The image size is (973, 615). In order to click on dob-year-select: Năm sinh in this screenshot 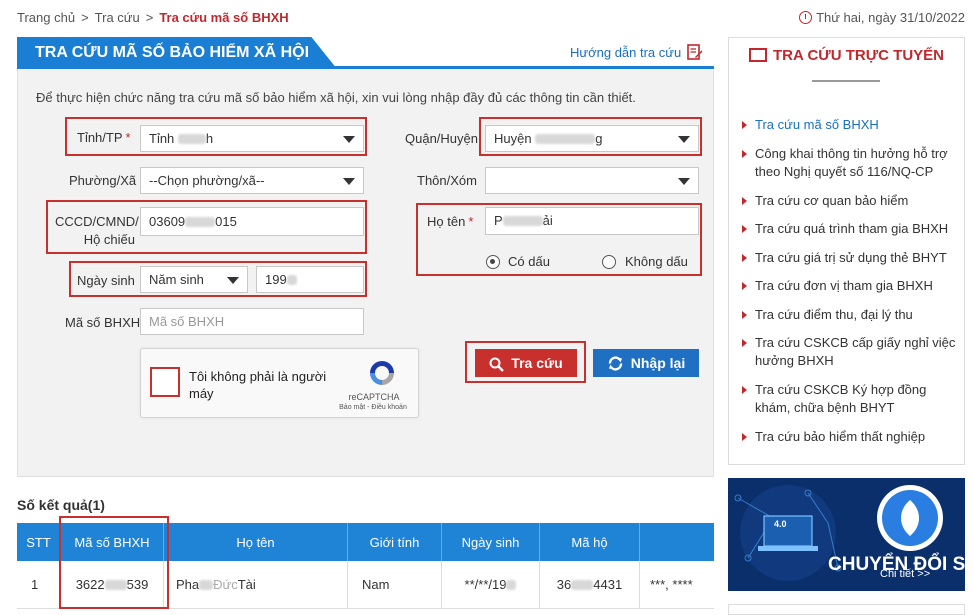, I will do `click(194, 279)`.